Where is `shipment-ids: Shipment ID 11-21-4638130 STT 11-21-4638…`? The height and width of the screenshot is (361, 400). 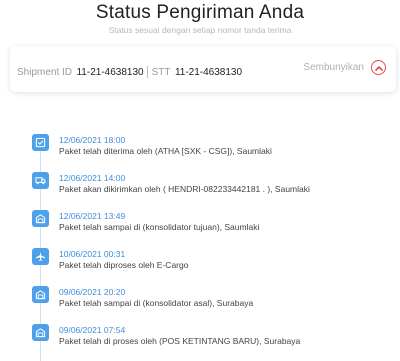 shipment-ids: Shipment ID 11-21-4638130 STT 11-21-4638… is located at coordinates (129, 72).